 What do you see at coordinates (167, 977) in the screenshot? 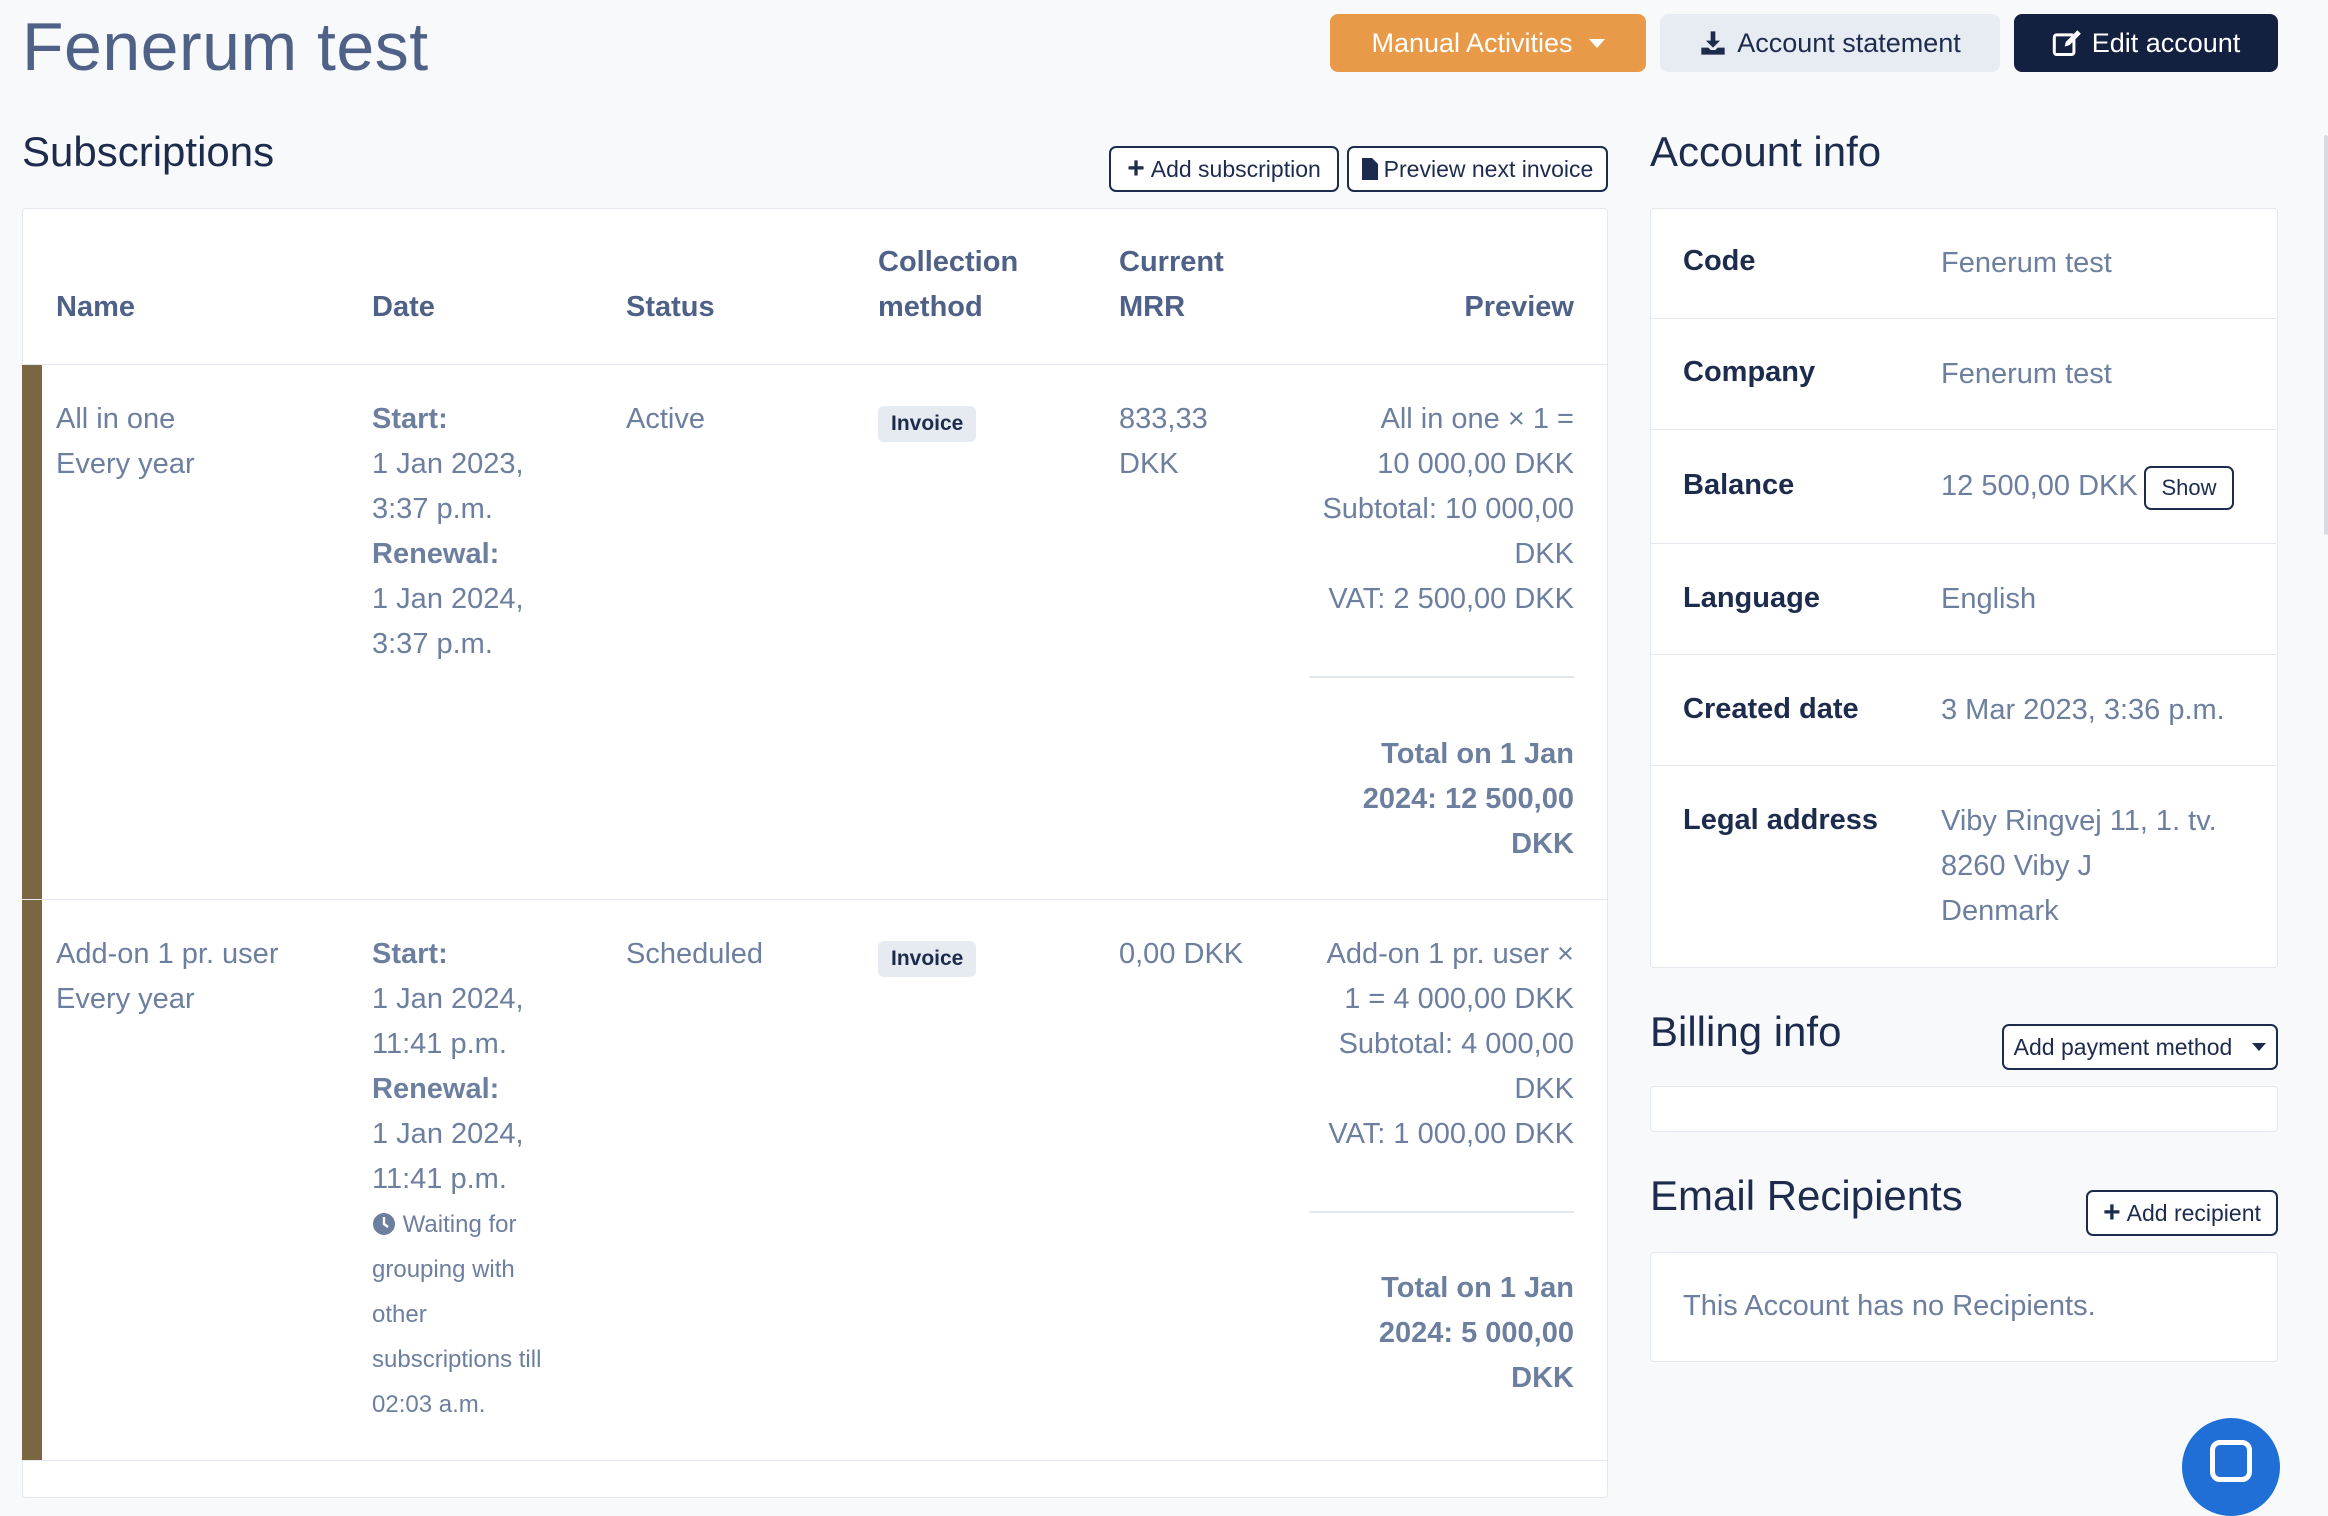
I see `subscription-name-cell: Add-on 1 pr. user Every year` at bounding box center [167, 977].